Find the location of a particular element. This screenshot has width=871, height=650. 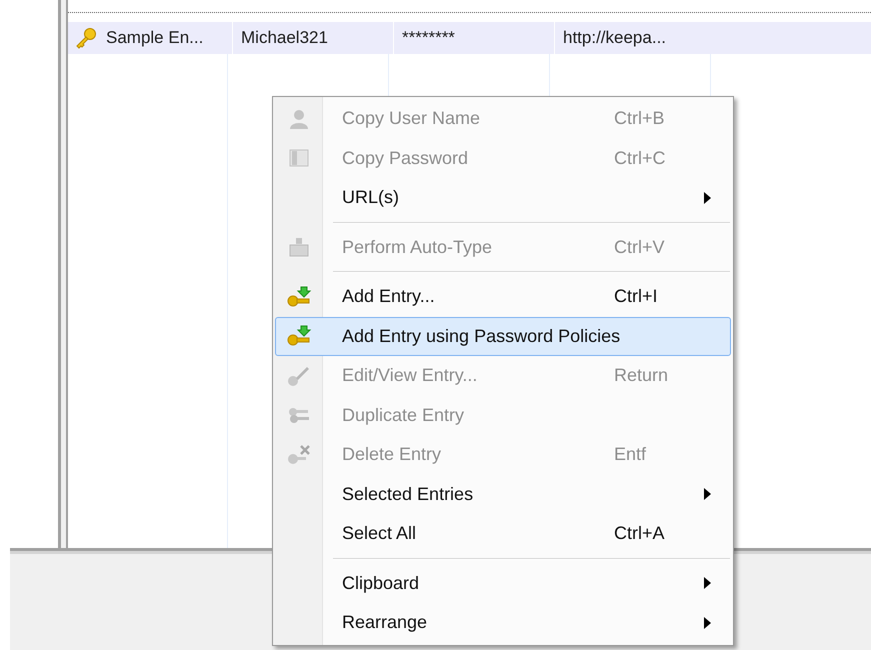

table-cell: Michael321 is located at coordinates (312, 38).